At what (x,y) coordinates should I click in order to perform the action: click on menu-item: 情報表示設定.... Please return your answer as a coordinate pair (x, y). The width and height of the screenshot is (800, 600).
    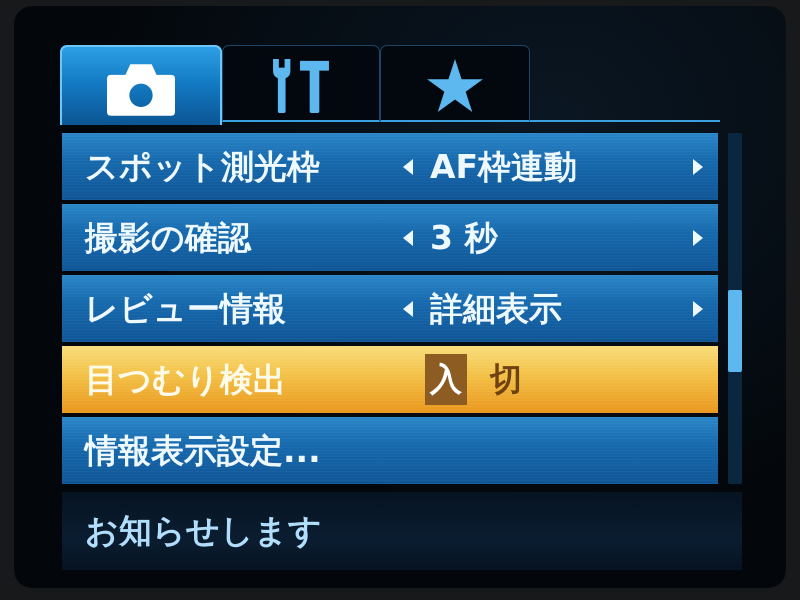
    Looking at the image, I should click on (390, 450).